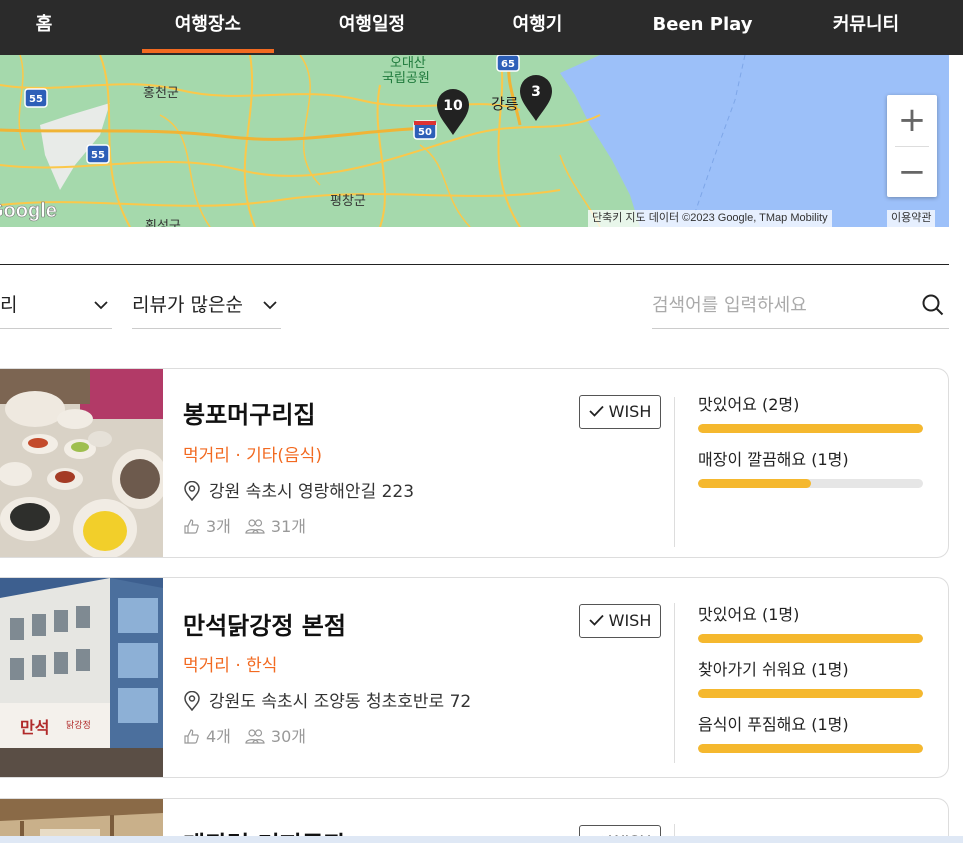  I want to click on review-keyword: 맛있어요 (1명), so click(811, 628).